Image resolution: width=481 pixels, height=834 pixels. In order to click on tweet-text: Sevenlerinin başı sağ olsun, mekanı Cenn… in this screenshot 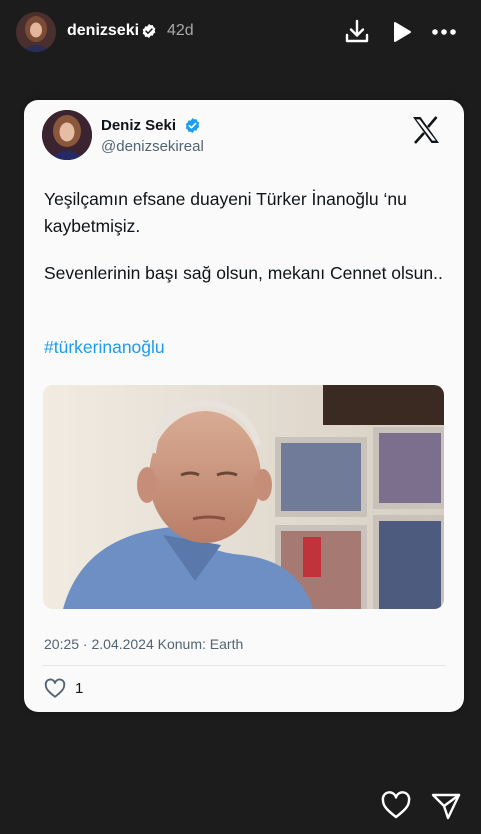, I will do `click(243, 273)`.